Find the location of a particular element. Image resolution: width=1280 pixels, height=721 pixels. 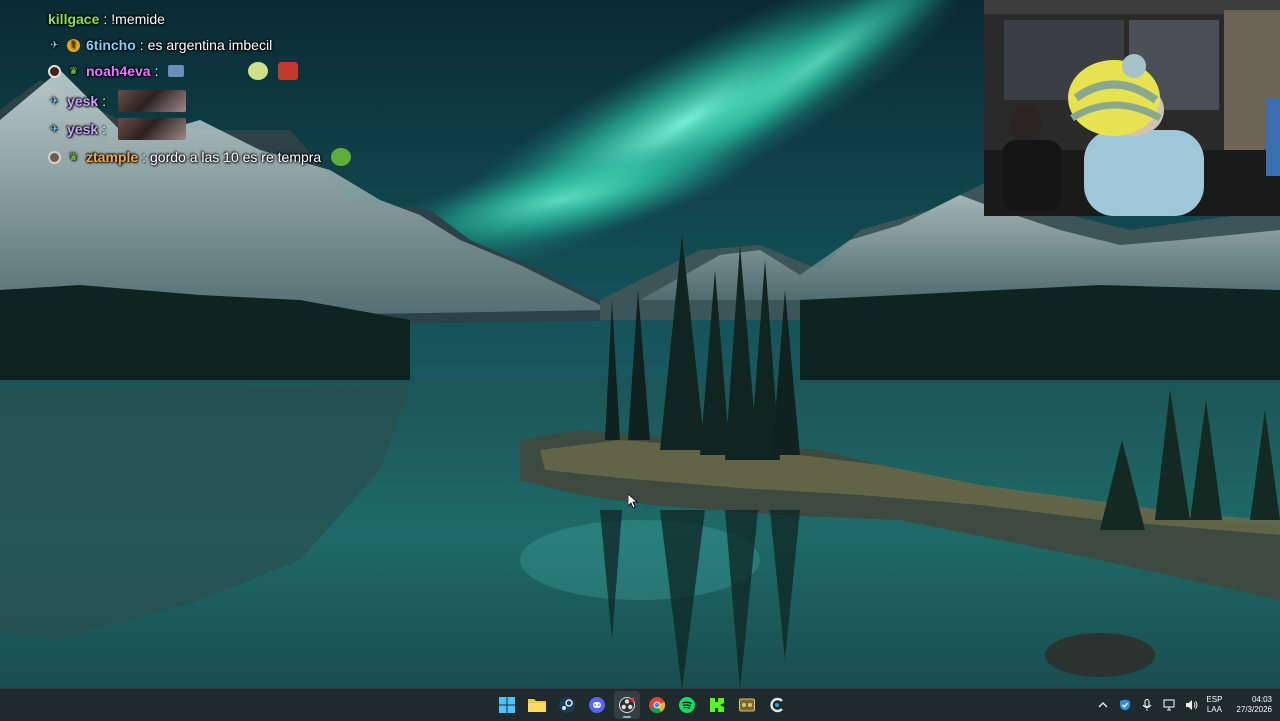

taskbar-ccleaner-button is located at coordinates (777, 705).